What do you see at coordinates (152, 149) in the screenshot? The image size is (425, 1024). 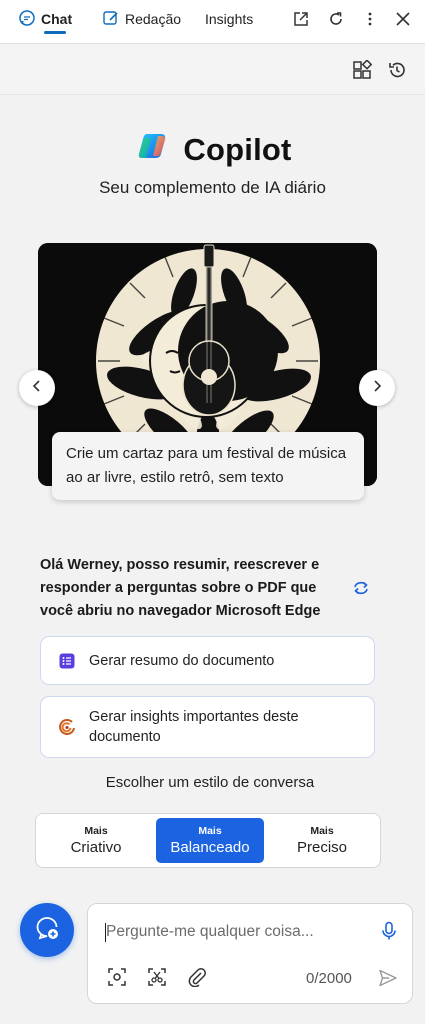 I see `copilot-logo-icon` at bounding box center [152, 149].